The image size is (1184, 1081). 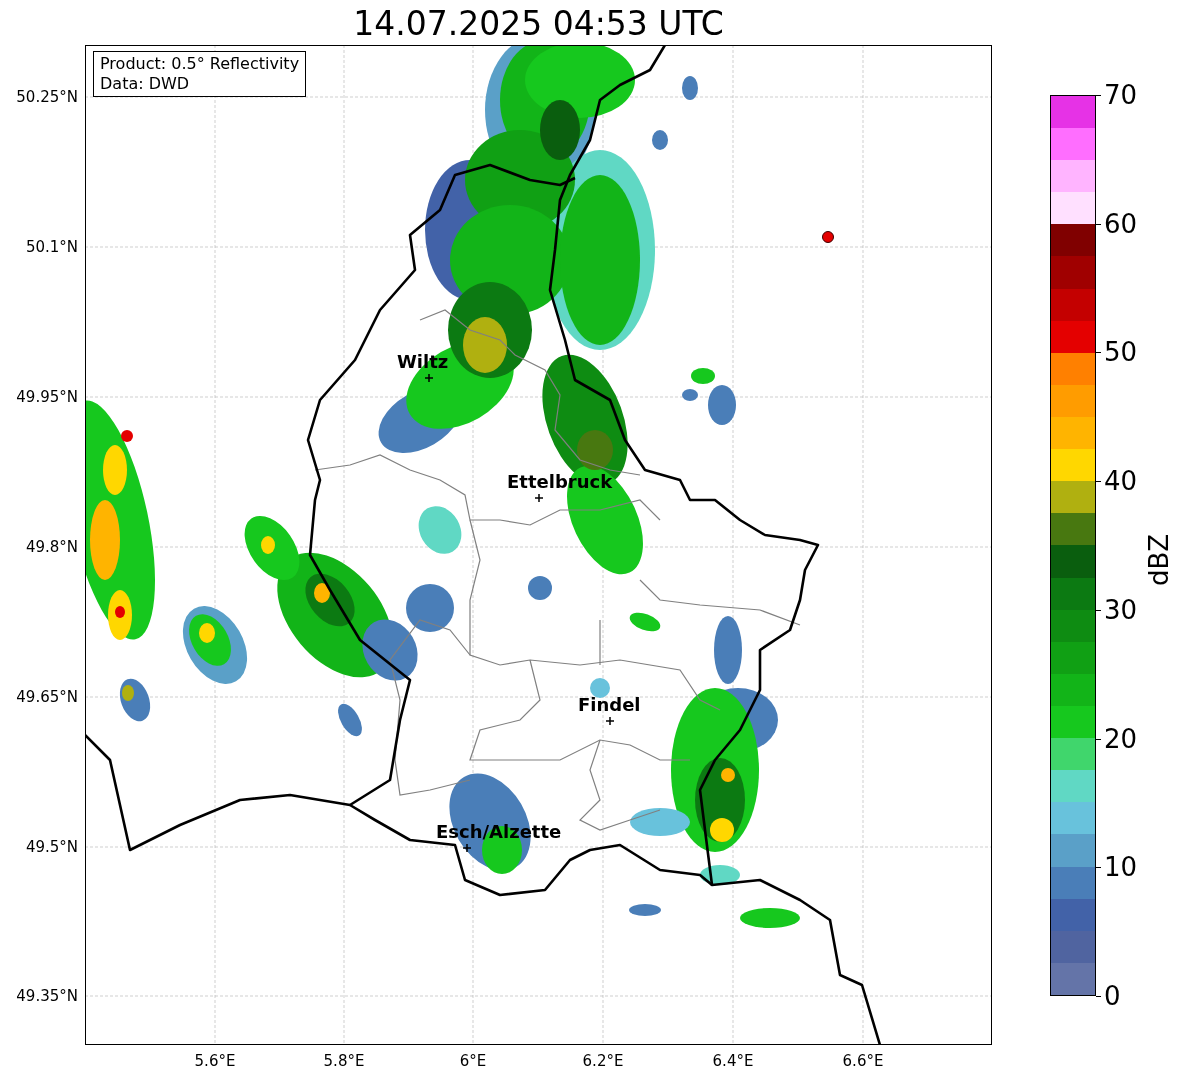 What do you see at coordinates (1159, 560) in the screenshot?
I see `colorbar-label: dBZ` at bounding box center [1159, 560].